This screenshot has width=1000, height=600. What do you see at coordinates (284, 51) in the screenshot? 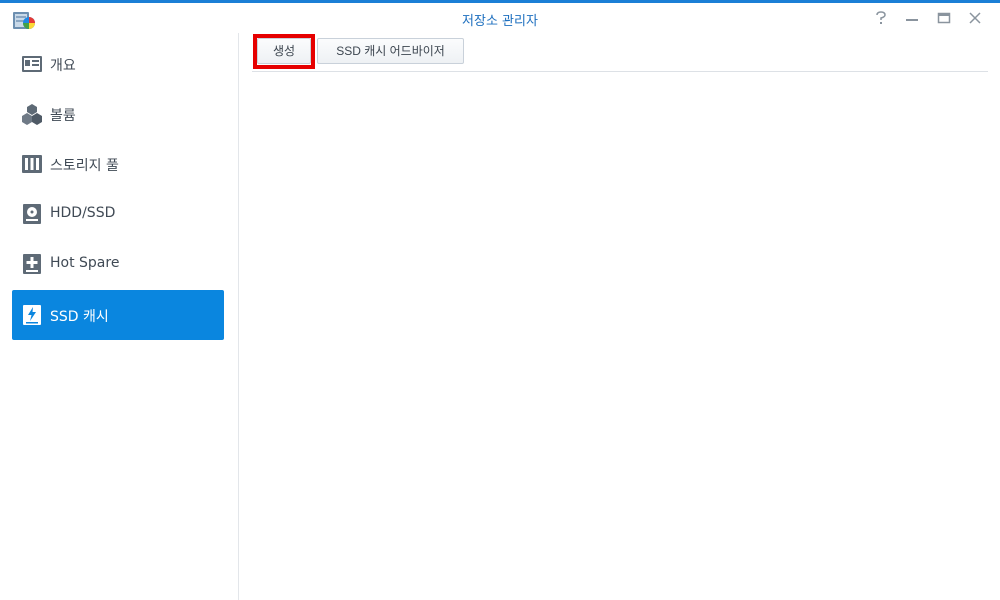
I see `create-button: 생성` at bounding box center [284, 51].